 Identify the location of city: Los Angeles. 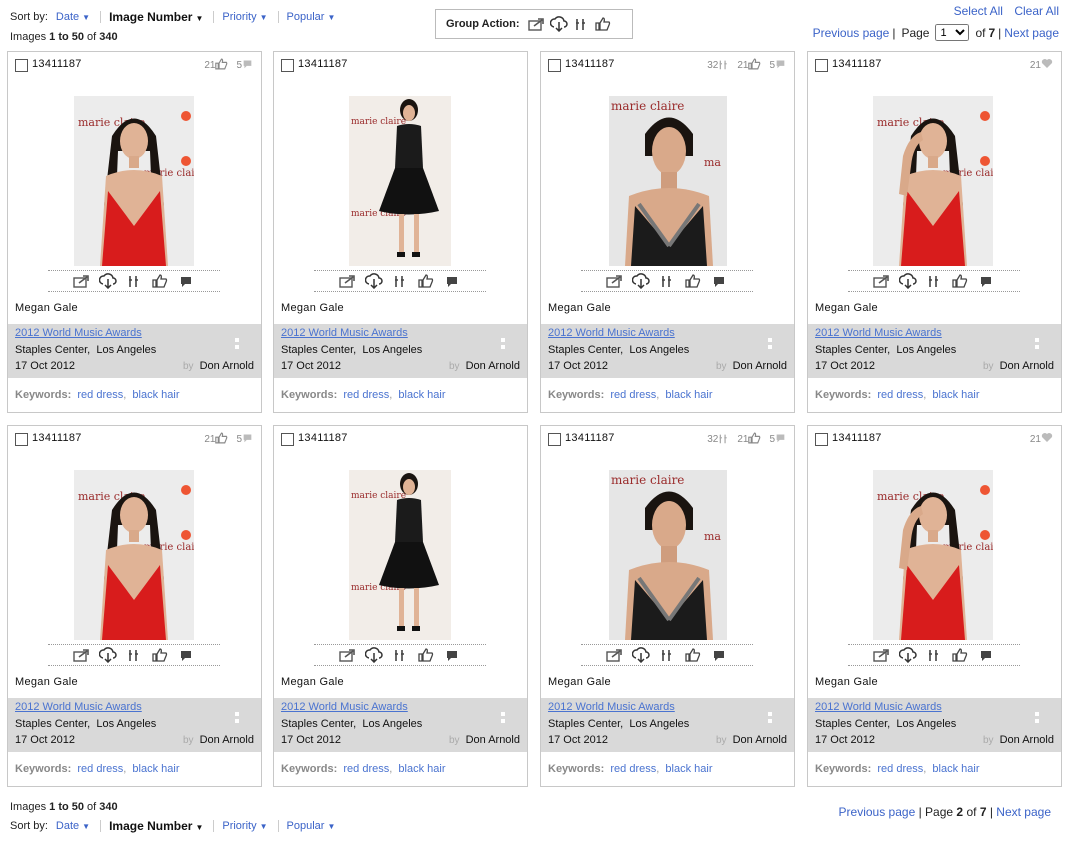
(126, 350).